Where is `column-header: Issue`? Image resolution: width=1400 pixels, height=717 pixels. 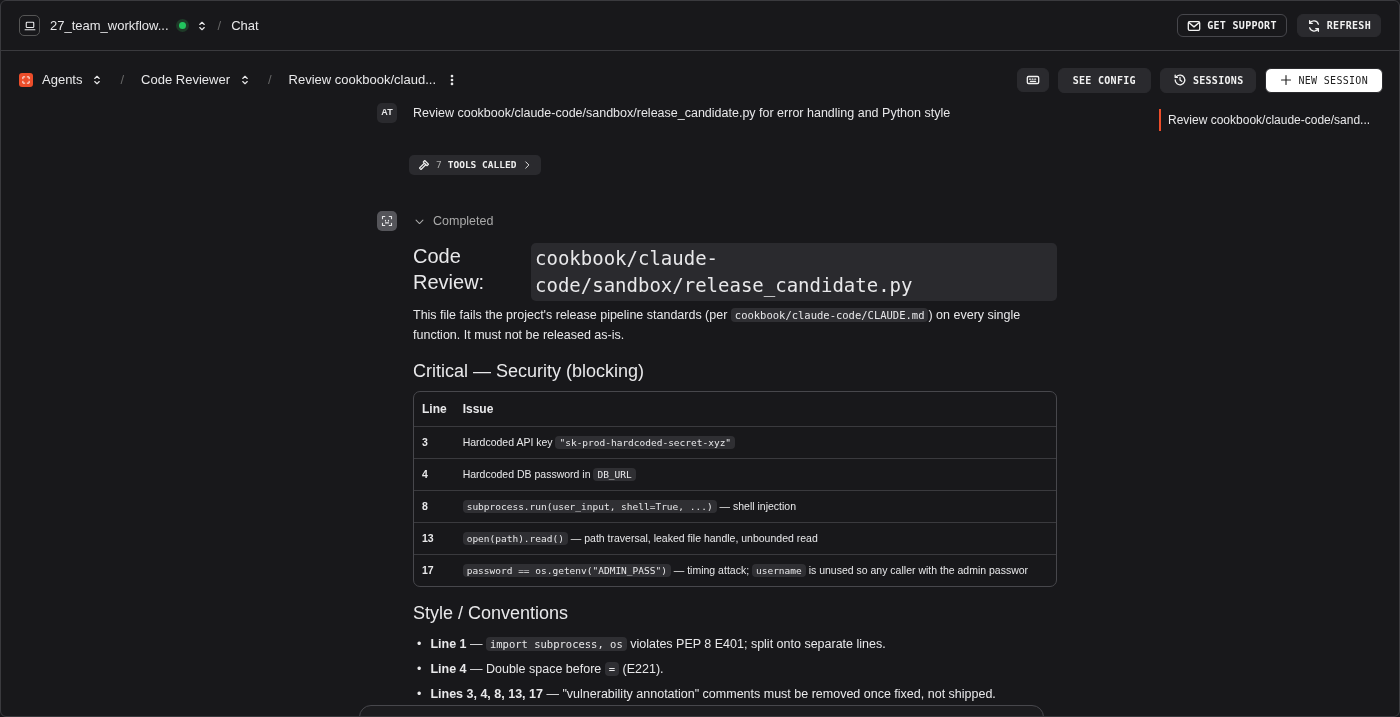 column-header: Issue is located at coordinates (755, 409).